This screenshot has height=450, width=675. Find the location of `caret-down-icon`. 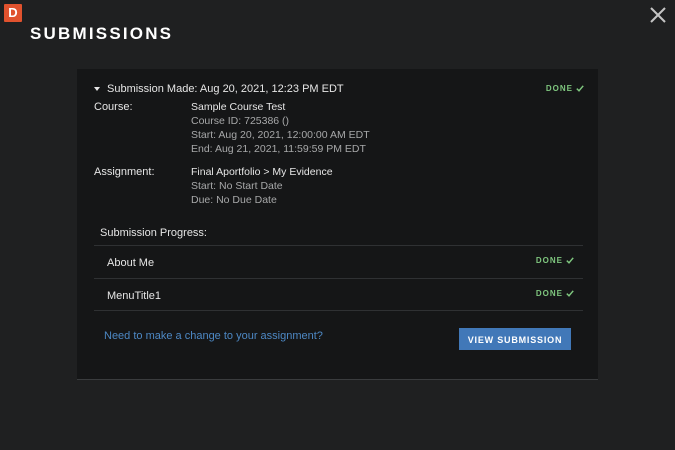

caret-down-icon is located at coordinates (97, 89).